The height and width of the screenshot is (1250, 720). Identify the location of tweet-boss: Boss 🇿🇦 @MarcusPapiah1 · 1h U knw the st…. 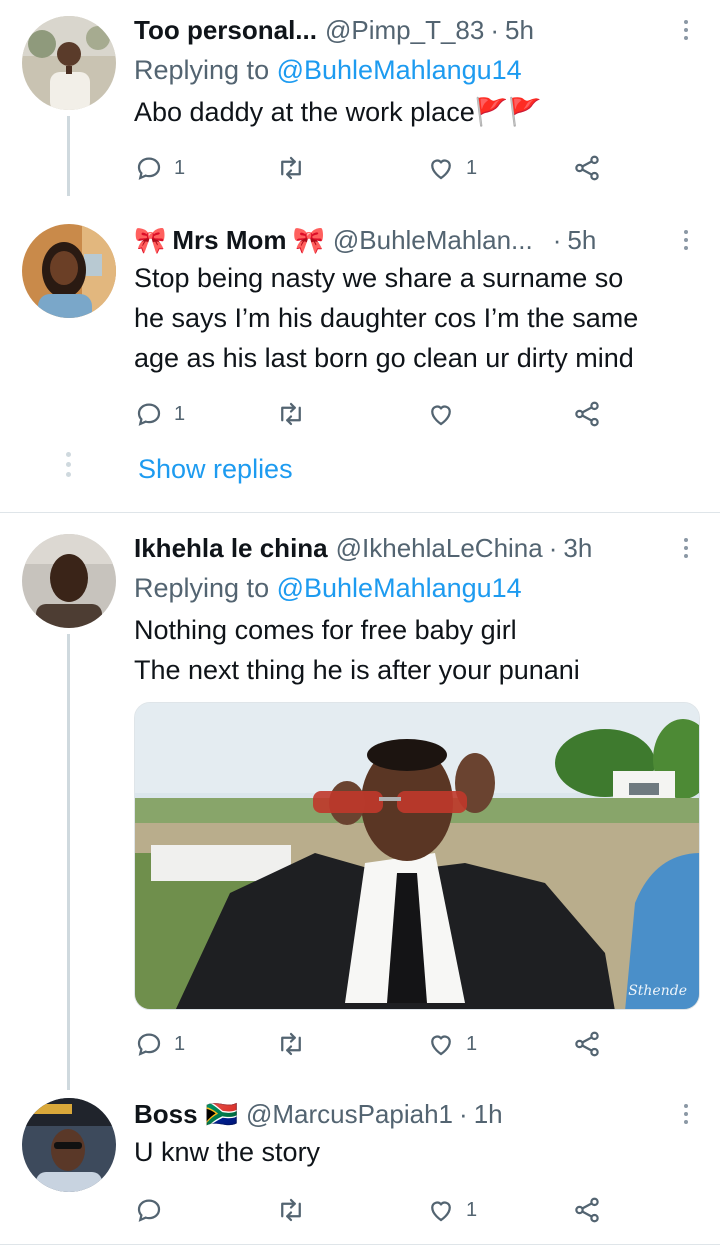
(360, 1170).